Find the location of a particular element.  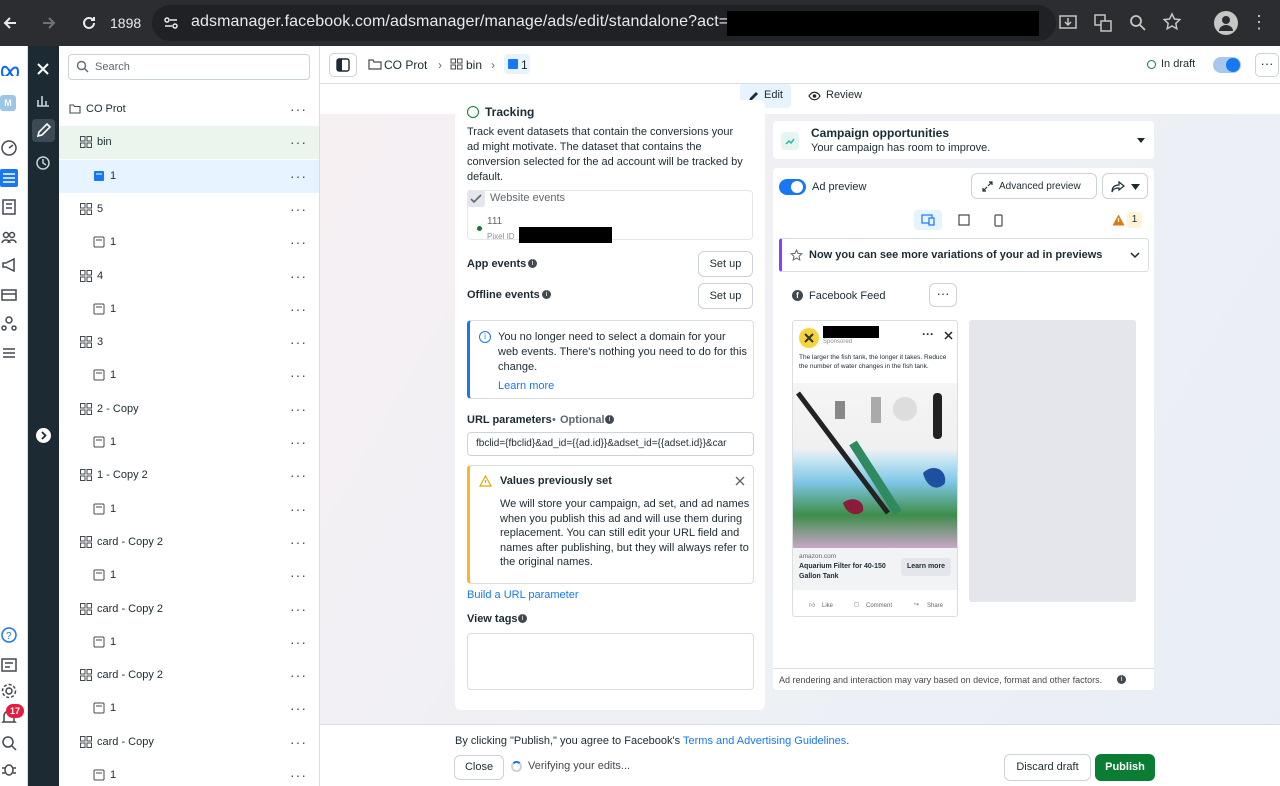

install-icon is located at coordinates (1068, 23).